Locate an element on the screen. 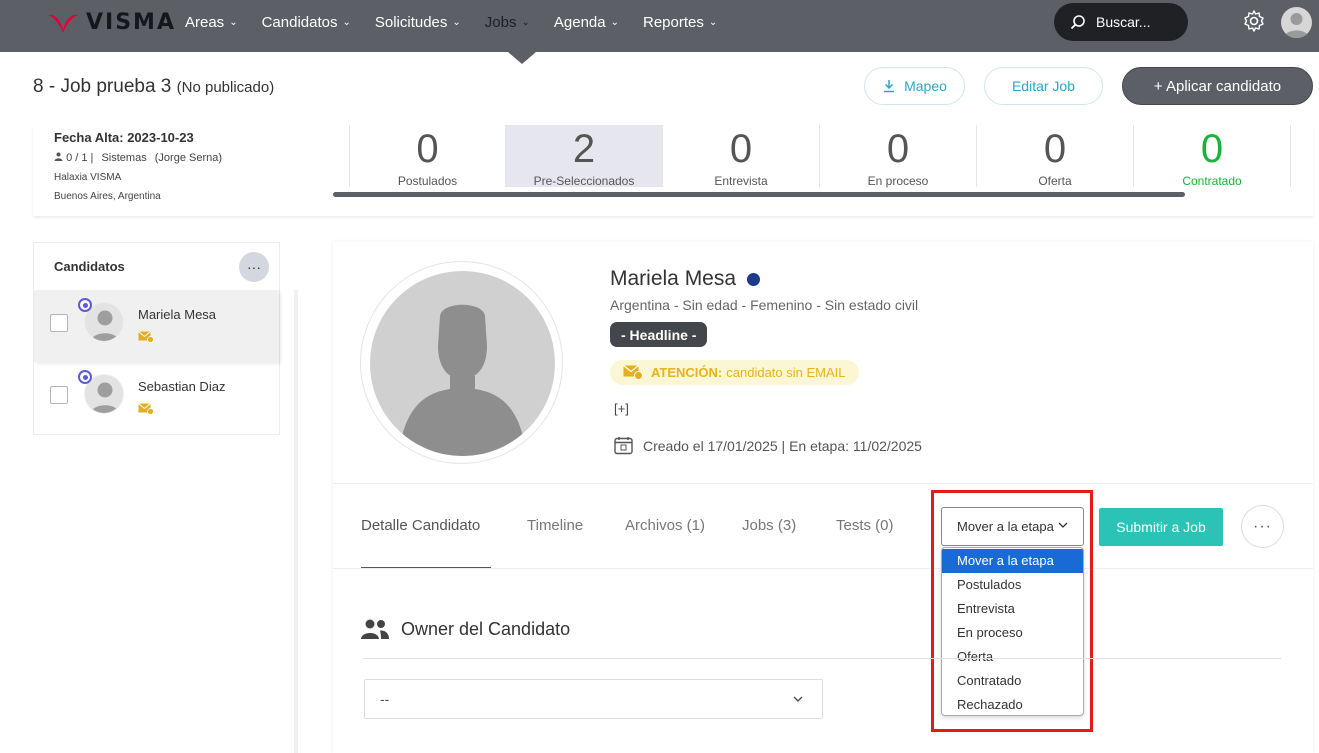 The image size is (1319, 753). fecha-alta: Fecha Alta: 2023-10-23 is located at coordinates (124, 137).